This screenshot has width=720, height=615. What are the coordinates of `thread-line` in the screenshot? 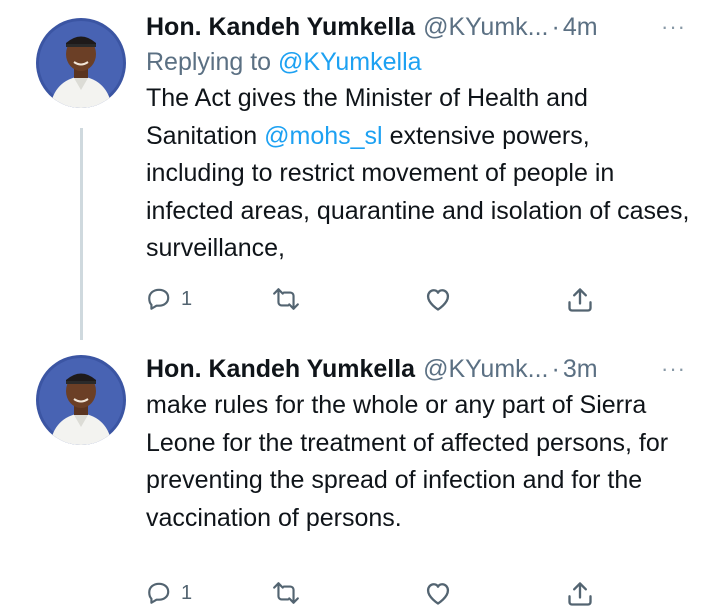 It's located at (81, 234).